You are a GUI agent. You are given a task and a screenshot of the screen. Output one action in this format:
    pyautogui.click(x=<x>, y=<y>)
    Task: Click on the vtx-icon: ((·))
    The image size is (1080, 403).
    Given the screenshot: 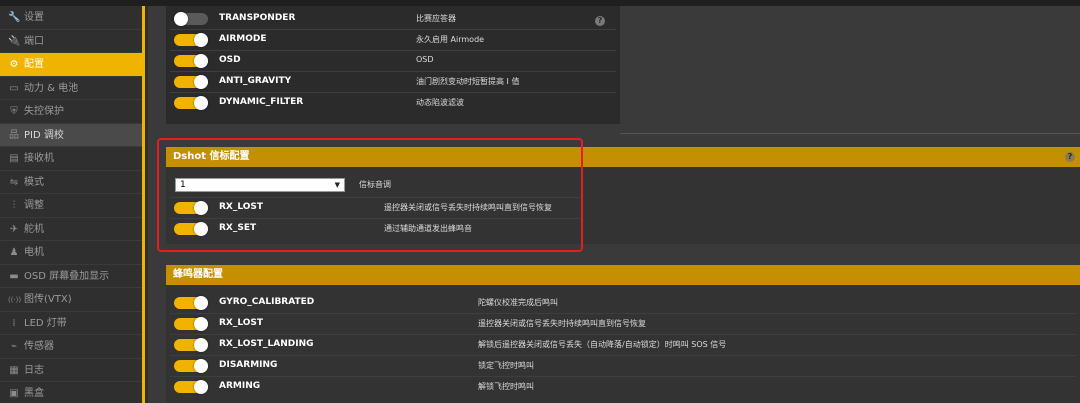 What is the action you would take?
    pyautogui.click(x=15, y=300)
    